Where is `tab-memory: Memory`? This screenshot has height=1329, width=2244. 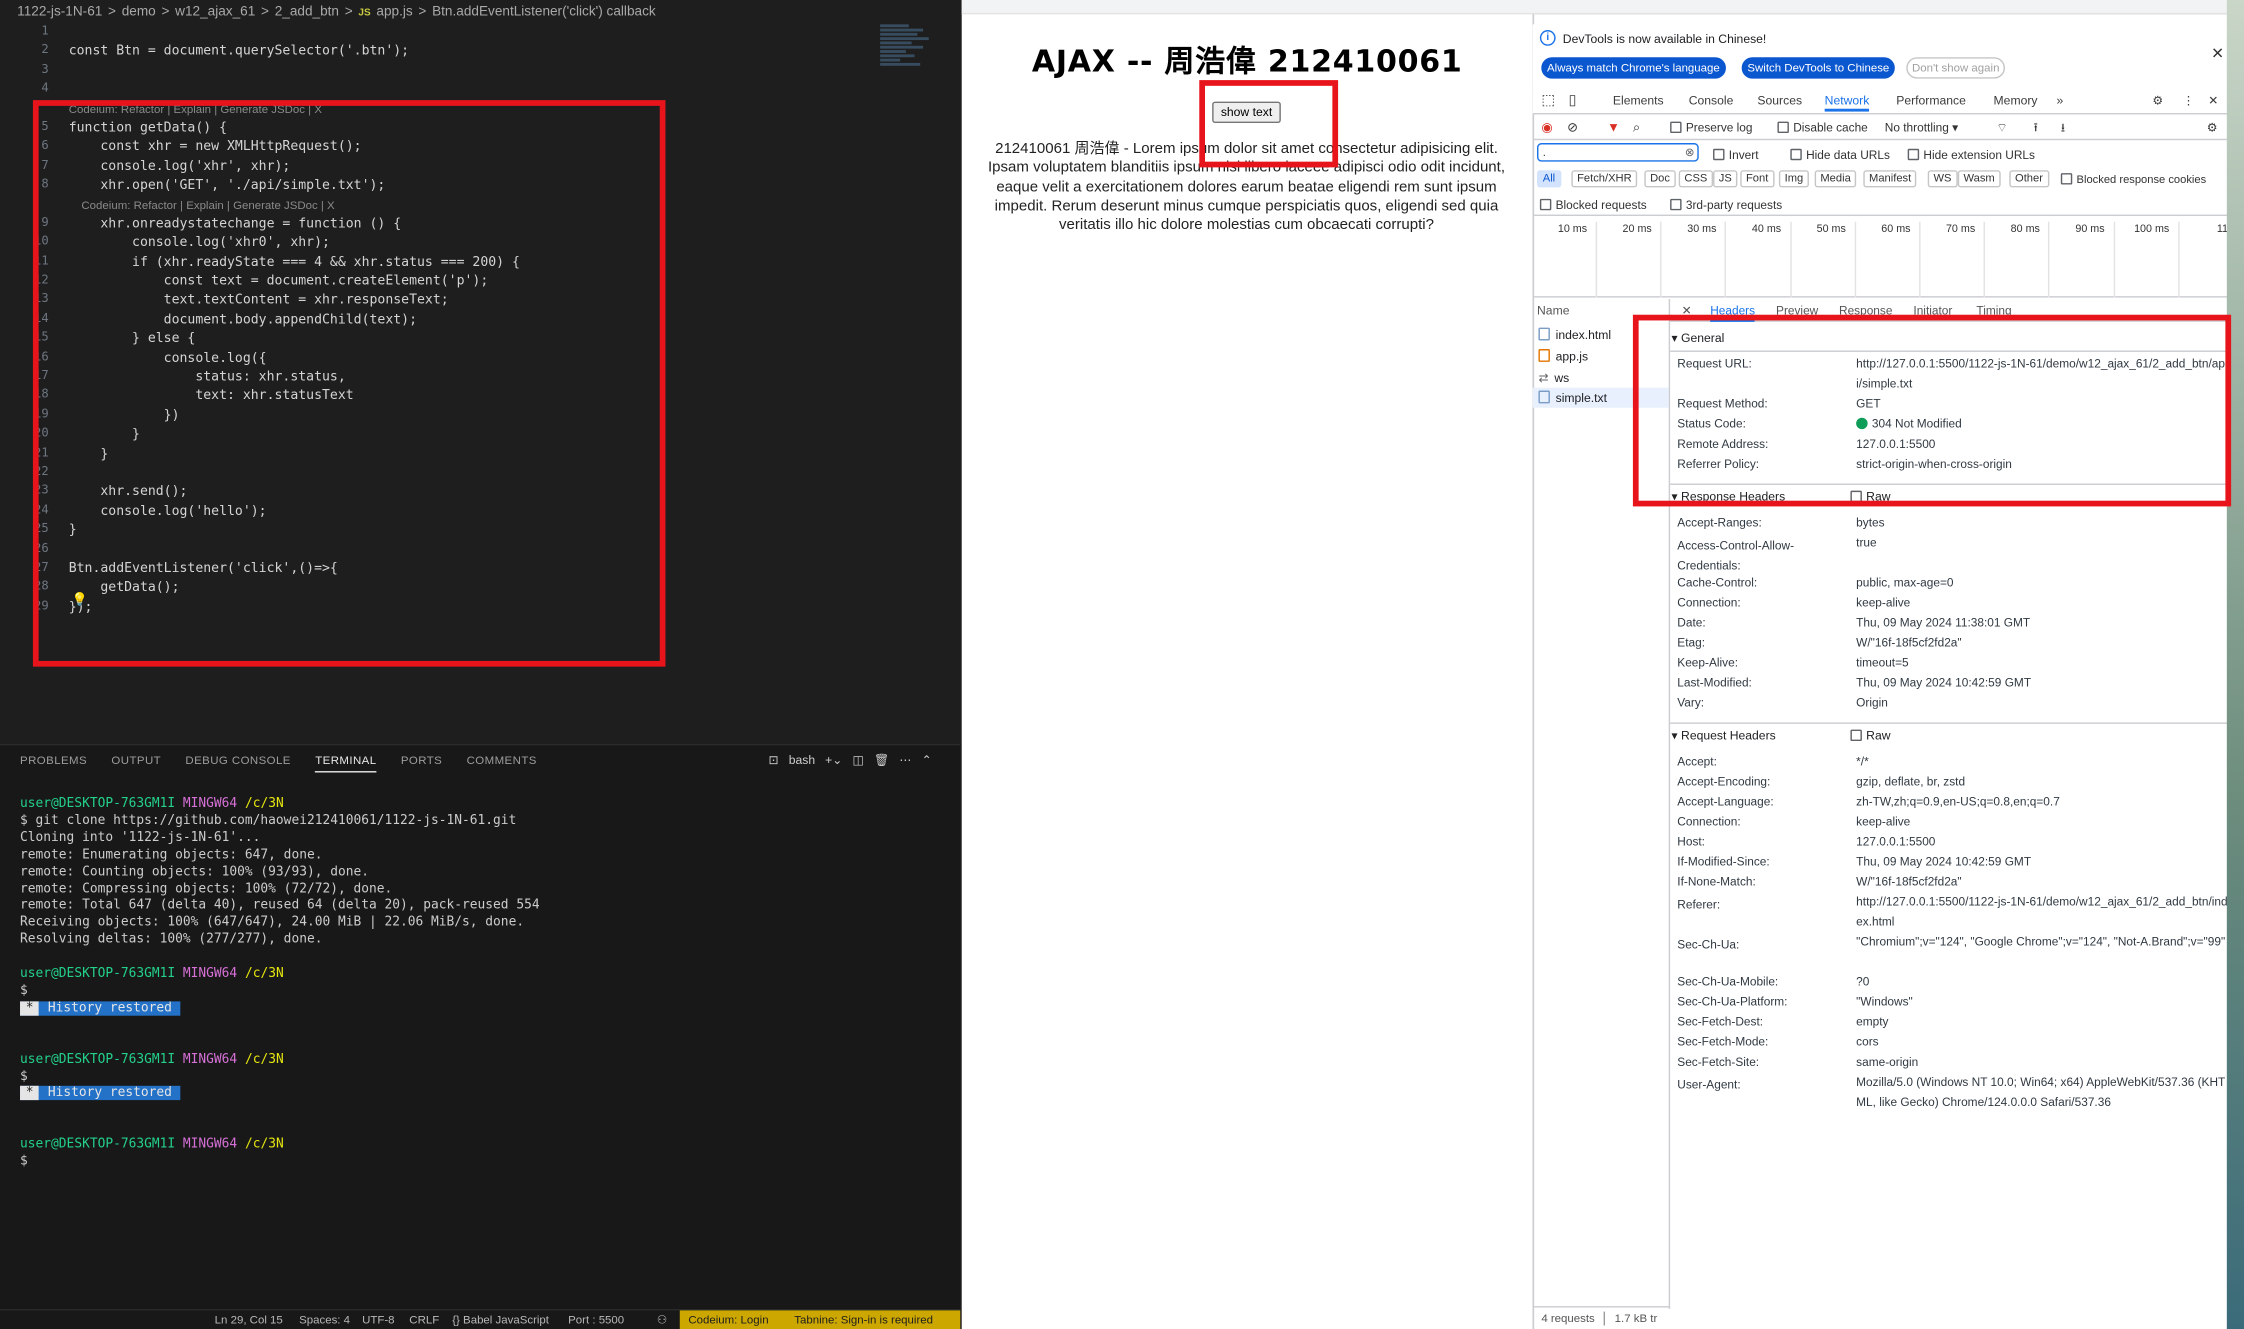
tab-memory: Memory is located at coordinates (2016, 100).